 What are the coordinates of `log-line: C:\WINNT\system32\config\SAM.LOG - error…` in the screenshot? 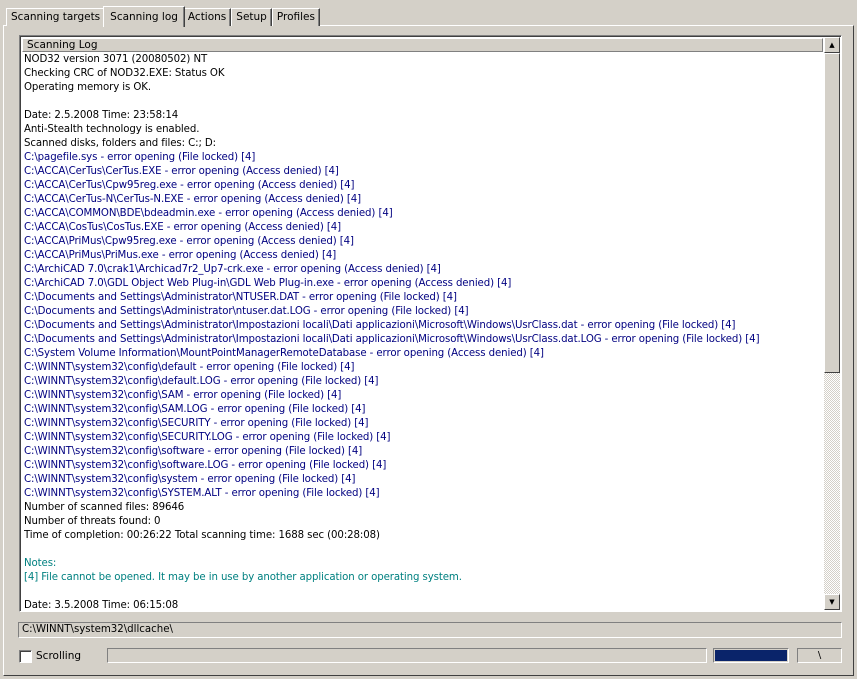 It's located at (195, 409).